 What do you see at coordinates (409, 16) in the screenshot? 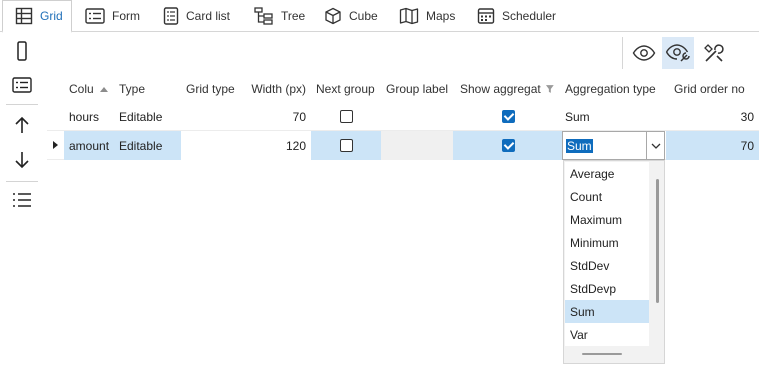
I see `map-icon` at bounding box center [409, 16].